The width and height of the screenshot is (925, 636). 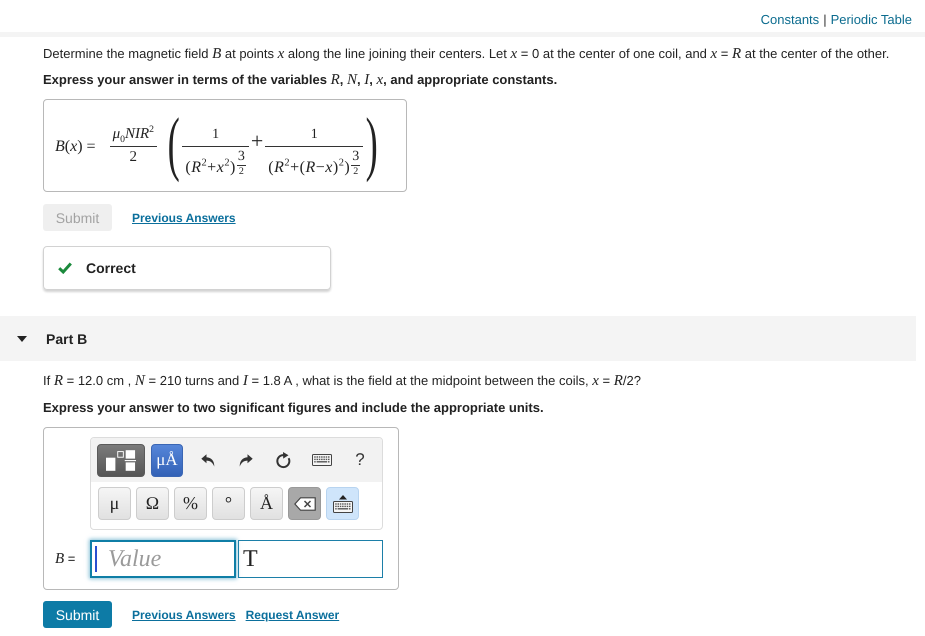 What do you see at coordinates (871, 19) in the screenshot?
I see `header-link: Periodic Table` at bounding box center [871, 19].